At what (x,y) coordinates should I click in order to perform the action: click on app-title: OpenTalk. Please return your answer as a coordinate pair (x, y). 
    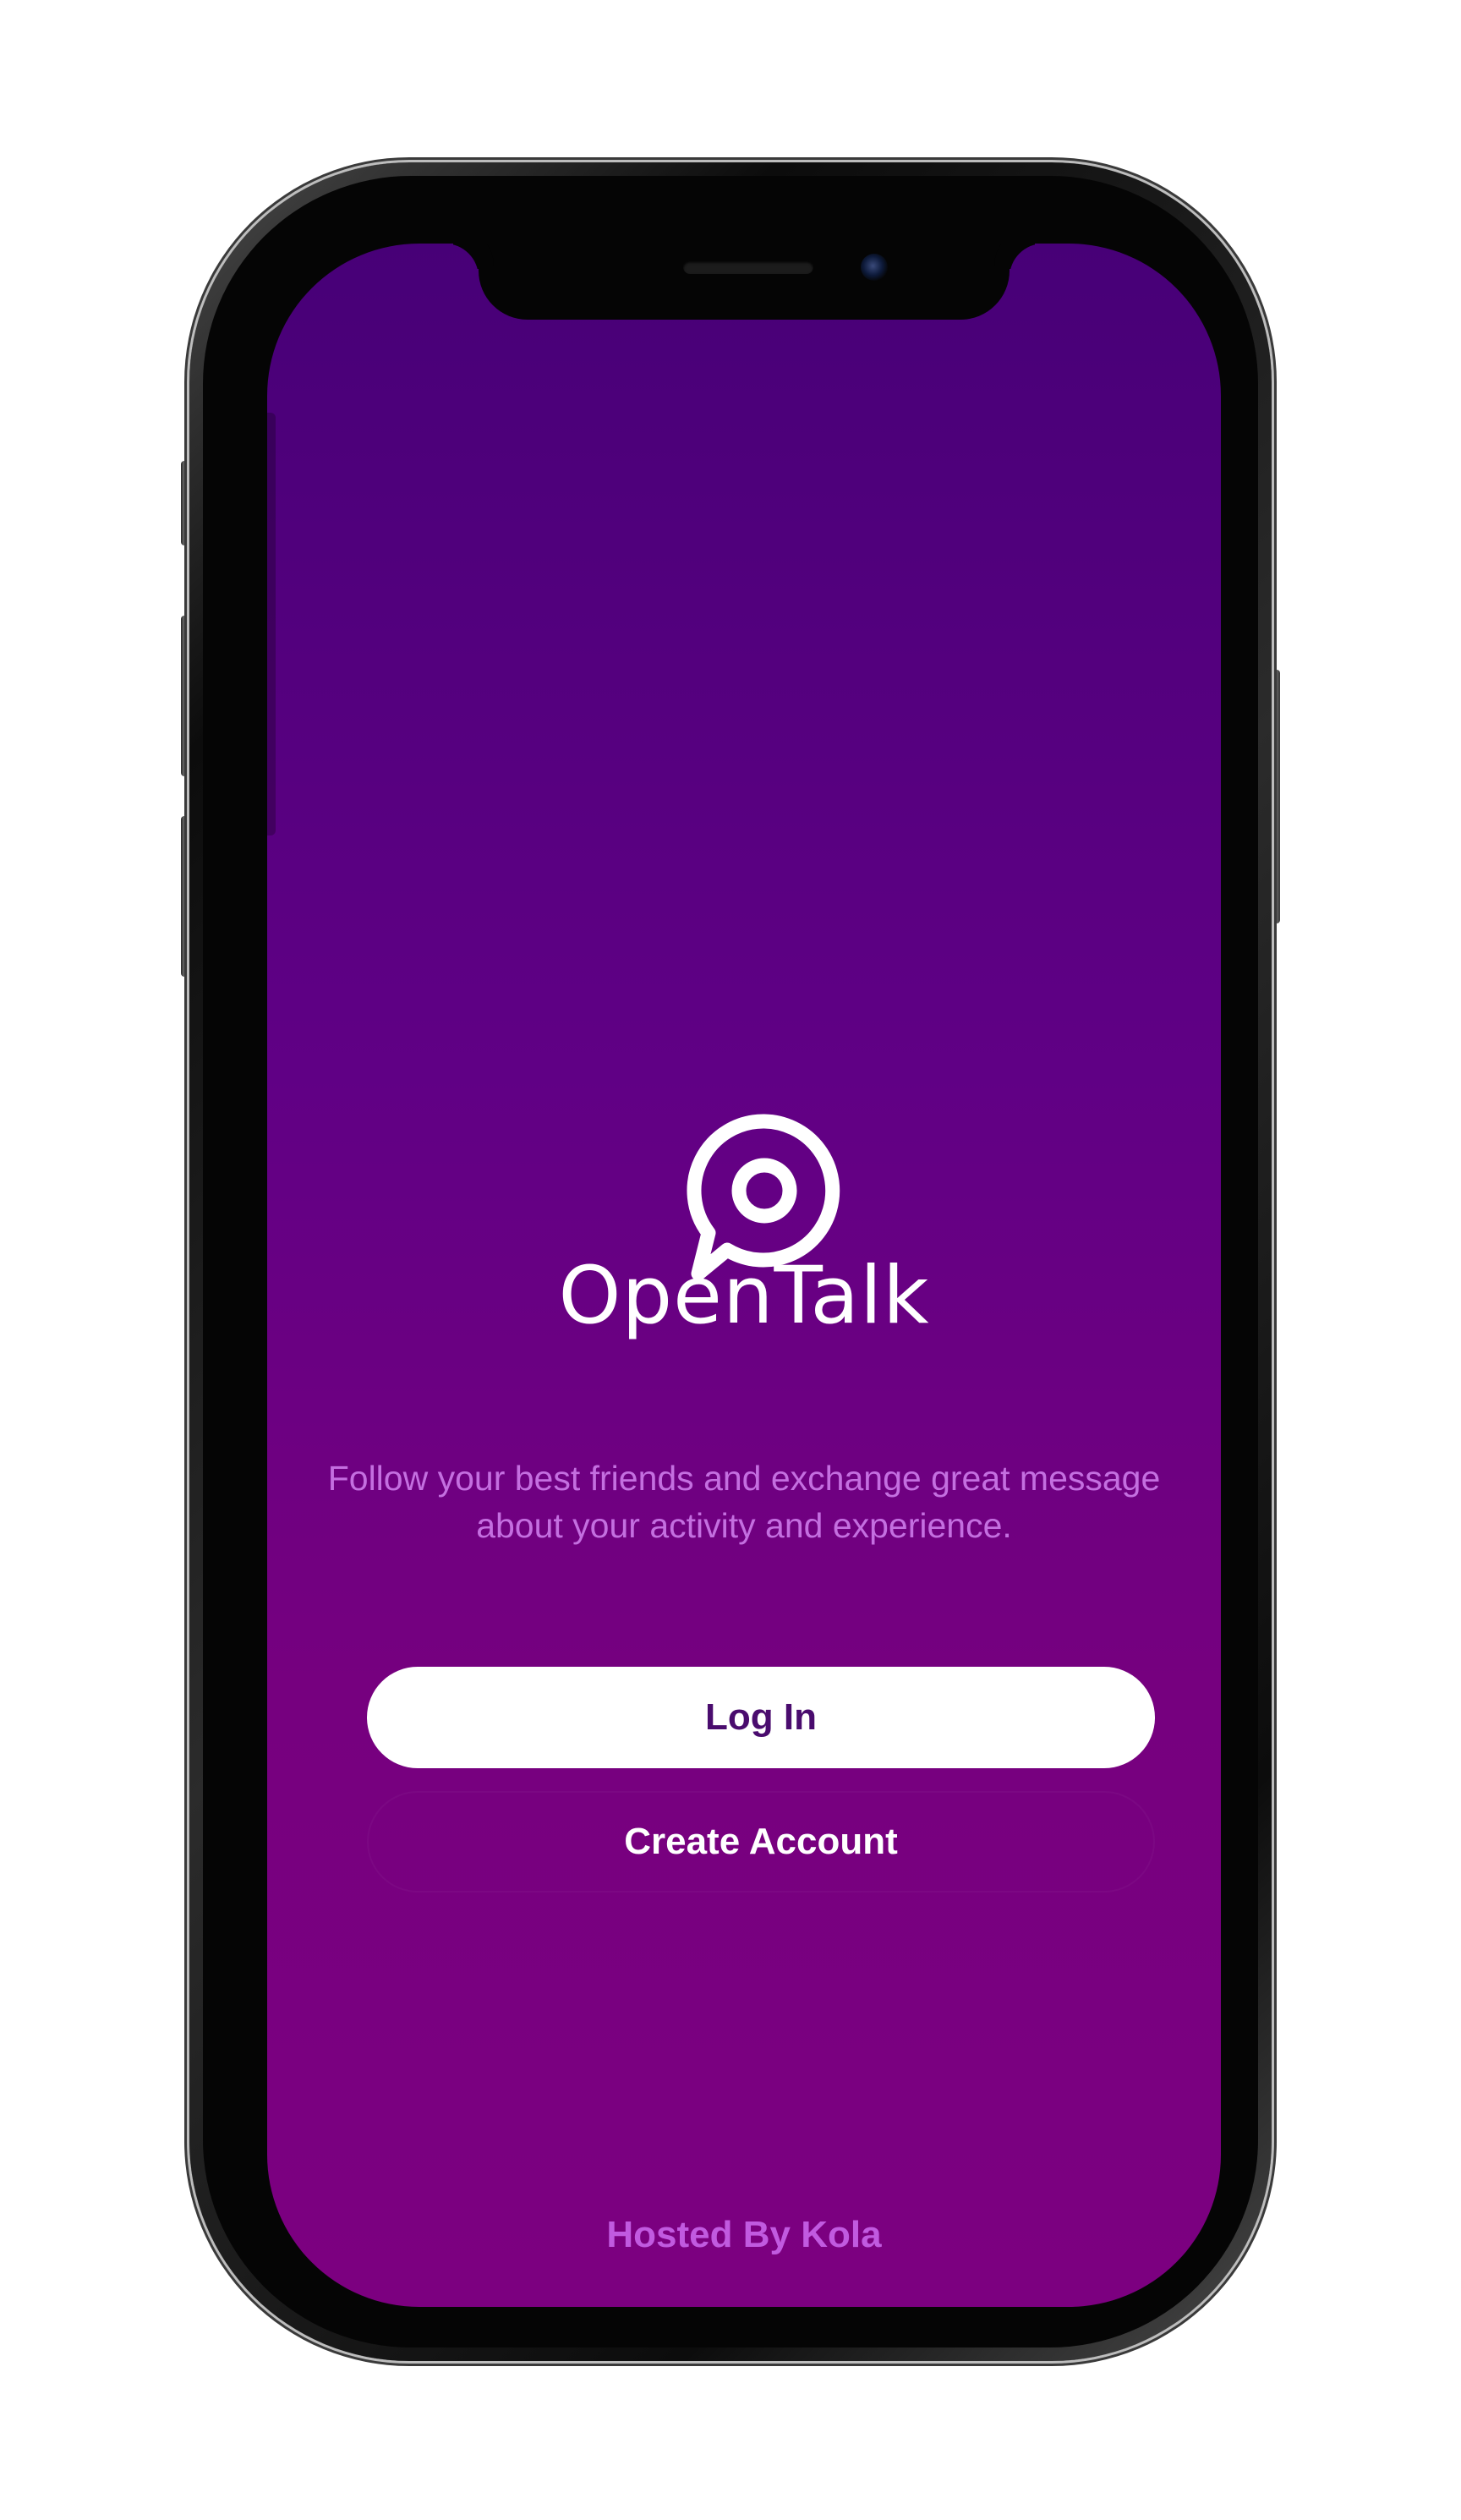
    Looking at the image, I should click on (744, 1296).